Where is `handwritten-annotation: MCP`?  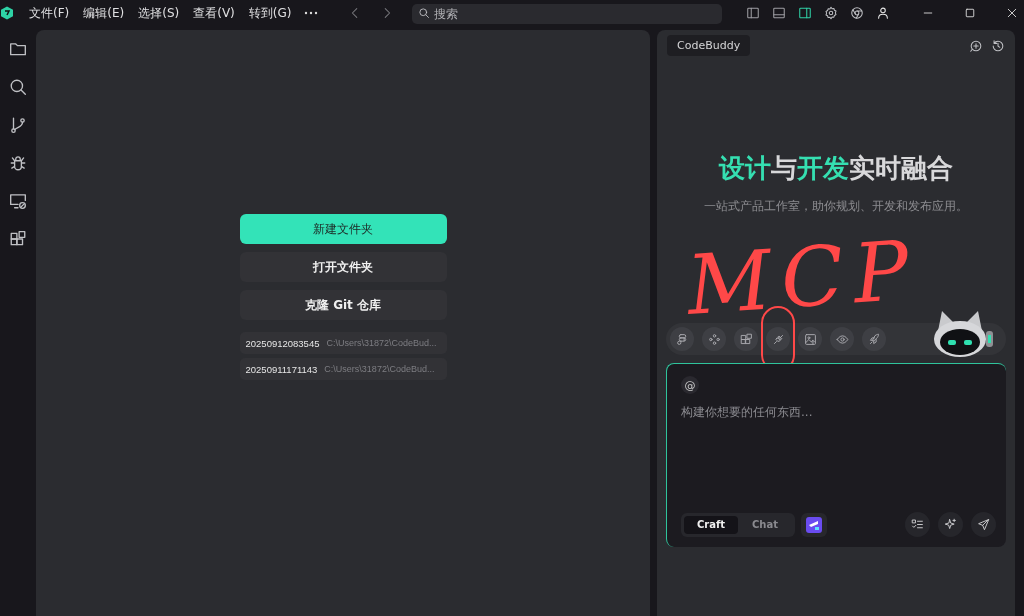
handwritten-annotation: MCP is located at coordinates (802, 277).